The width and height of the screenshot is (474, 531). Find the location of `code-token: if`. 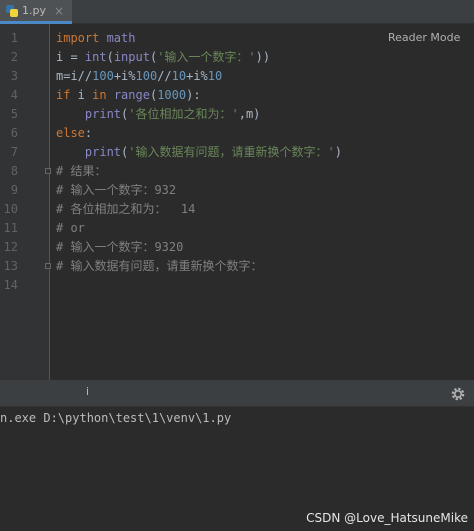

code-token: if is located at coordinates (63, 95).